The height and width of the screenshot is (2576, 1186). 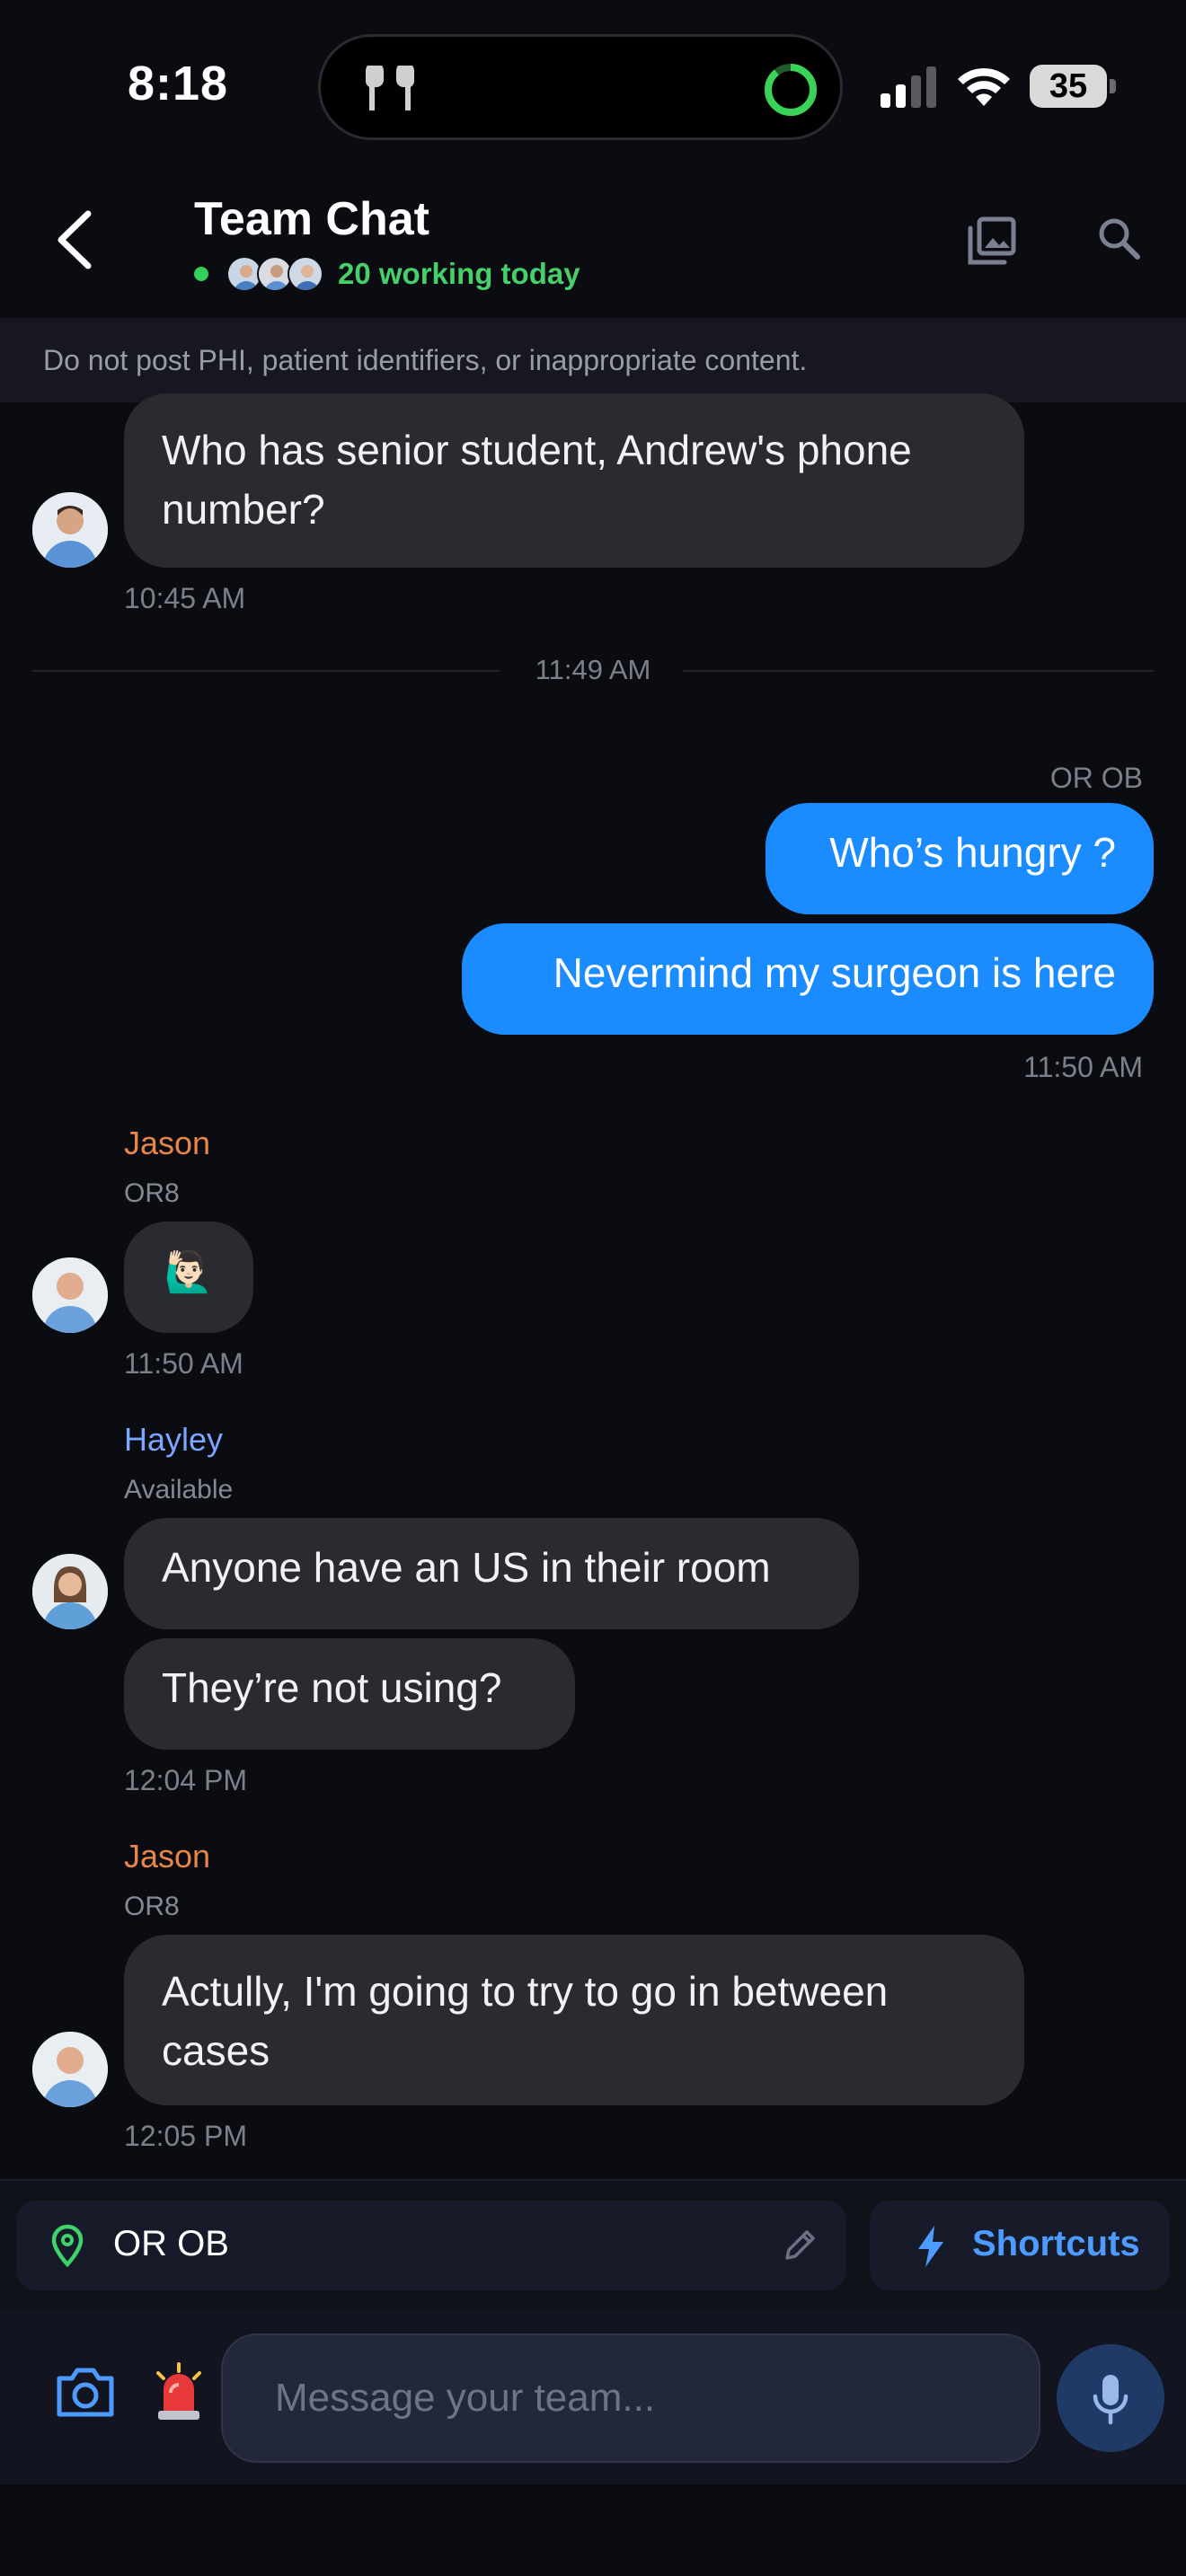 What do you see at coordinates (1056, 2243) in the screenshot?
I see `shortcuts-label: Shortcuts` at bounding box center [1056, 2243].